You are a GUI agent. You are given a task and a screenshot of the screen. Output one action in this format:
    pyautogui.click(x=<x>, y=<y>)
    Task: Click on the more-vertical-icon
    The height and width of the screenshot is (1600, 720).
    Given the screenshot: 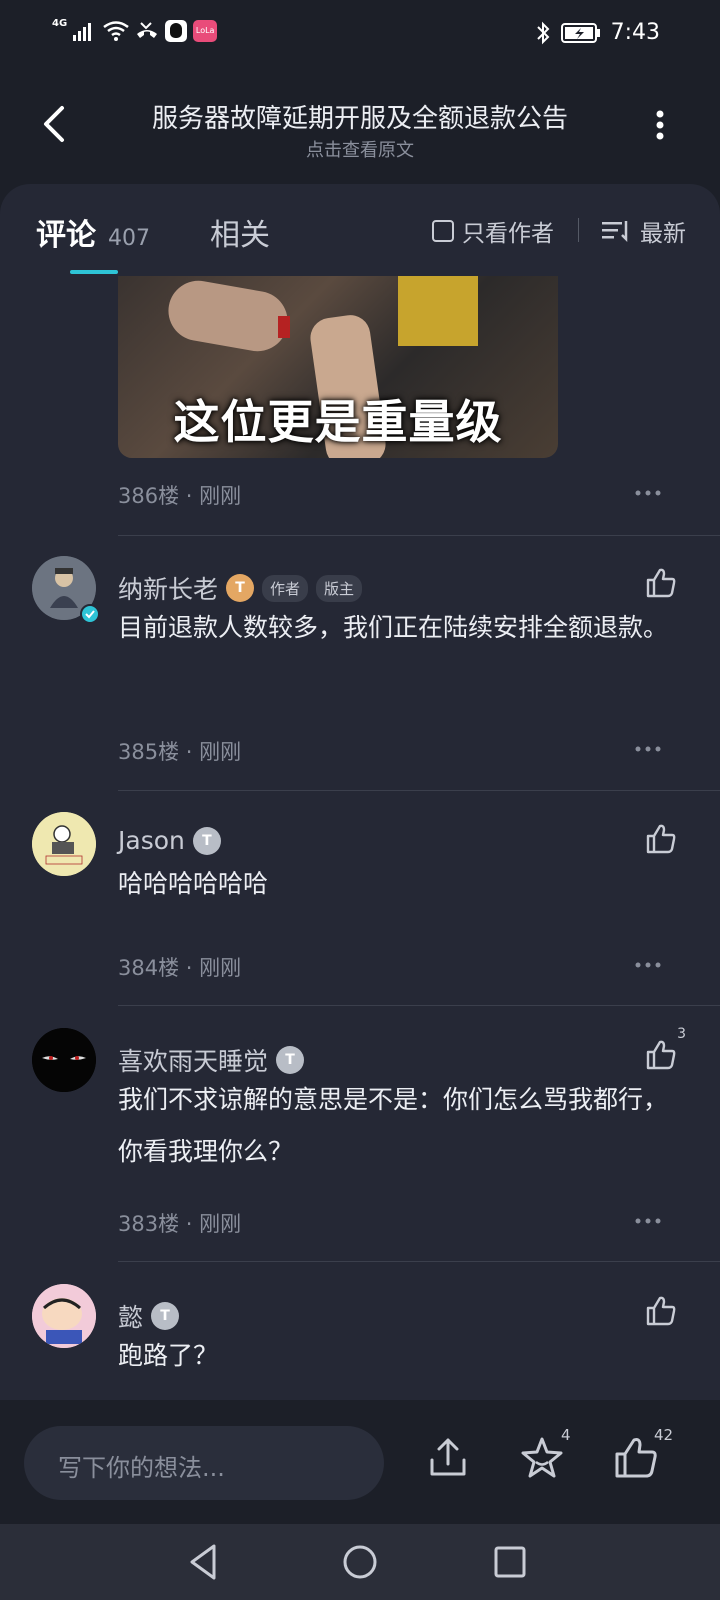 What is the action you would take?
    pyautogui.click(x=660, y=125)
    